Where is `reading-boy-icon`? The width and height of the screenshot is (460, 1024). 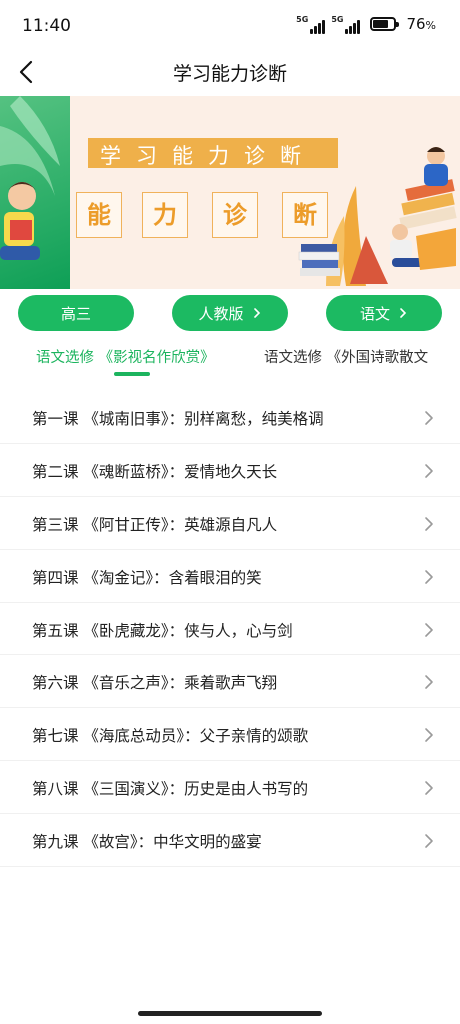 reading-boy-icon is located at coordinates (30, 178).